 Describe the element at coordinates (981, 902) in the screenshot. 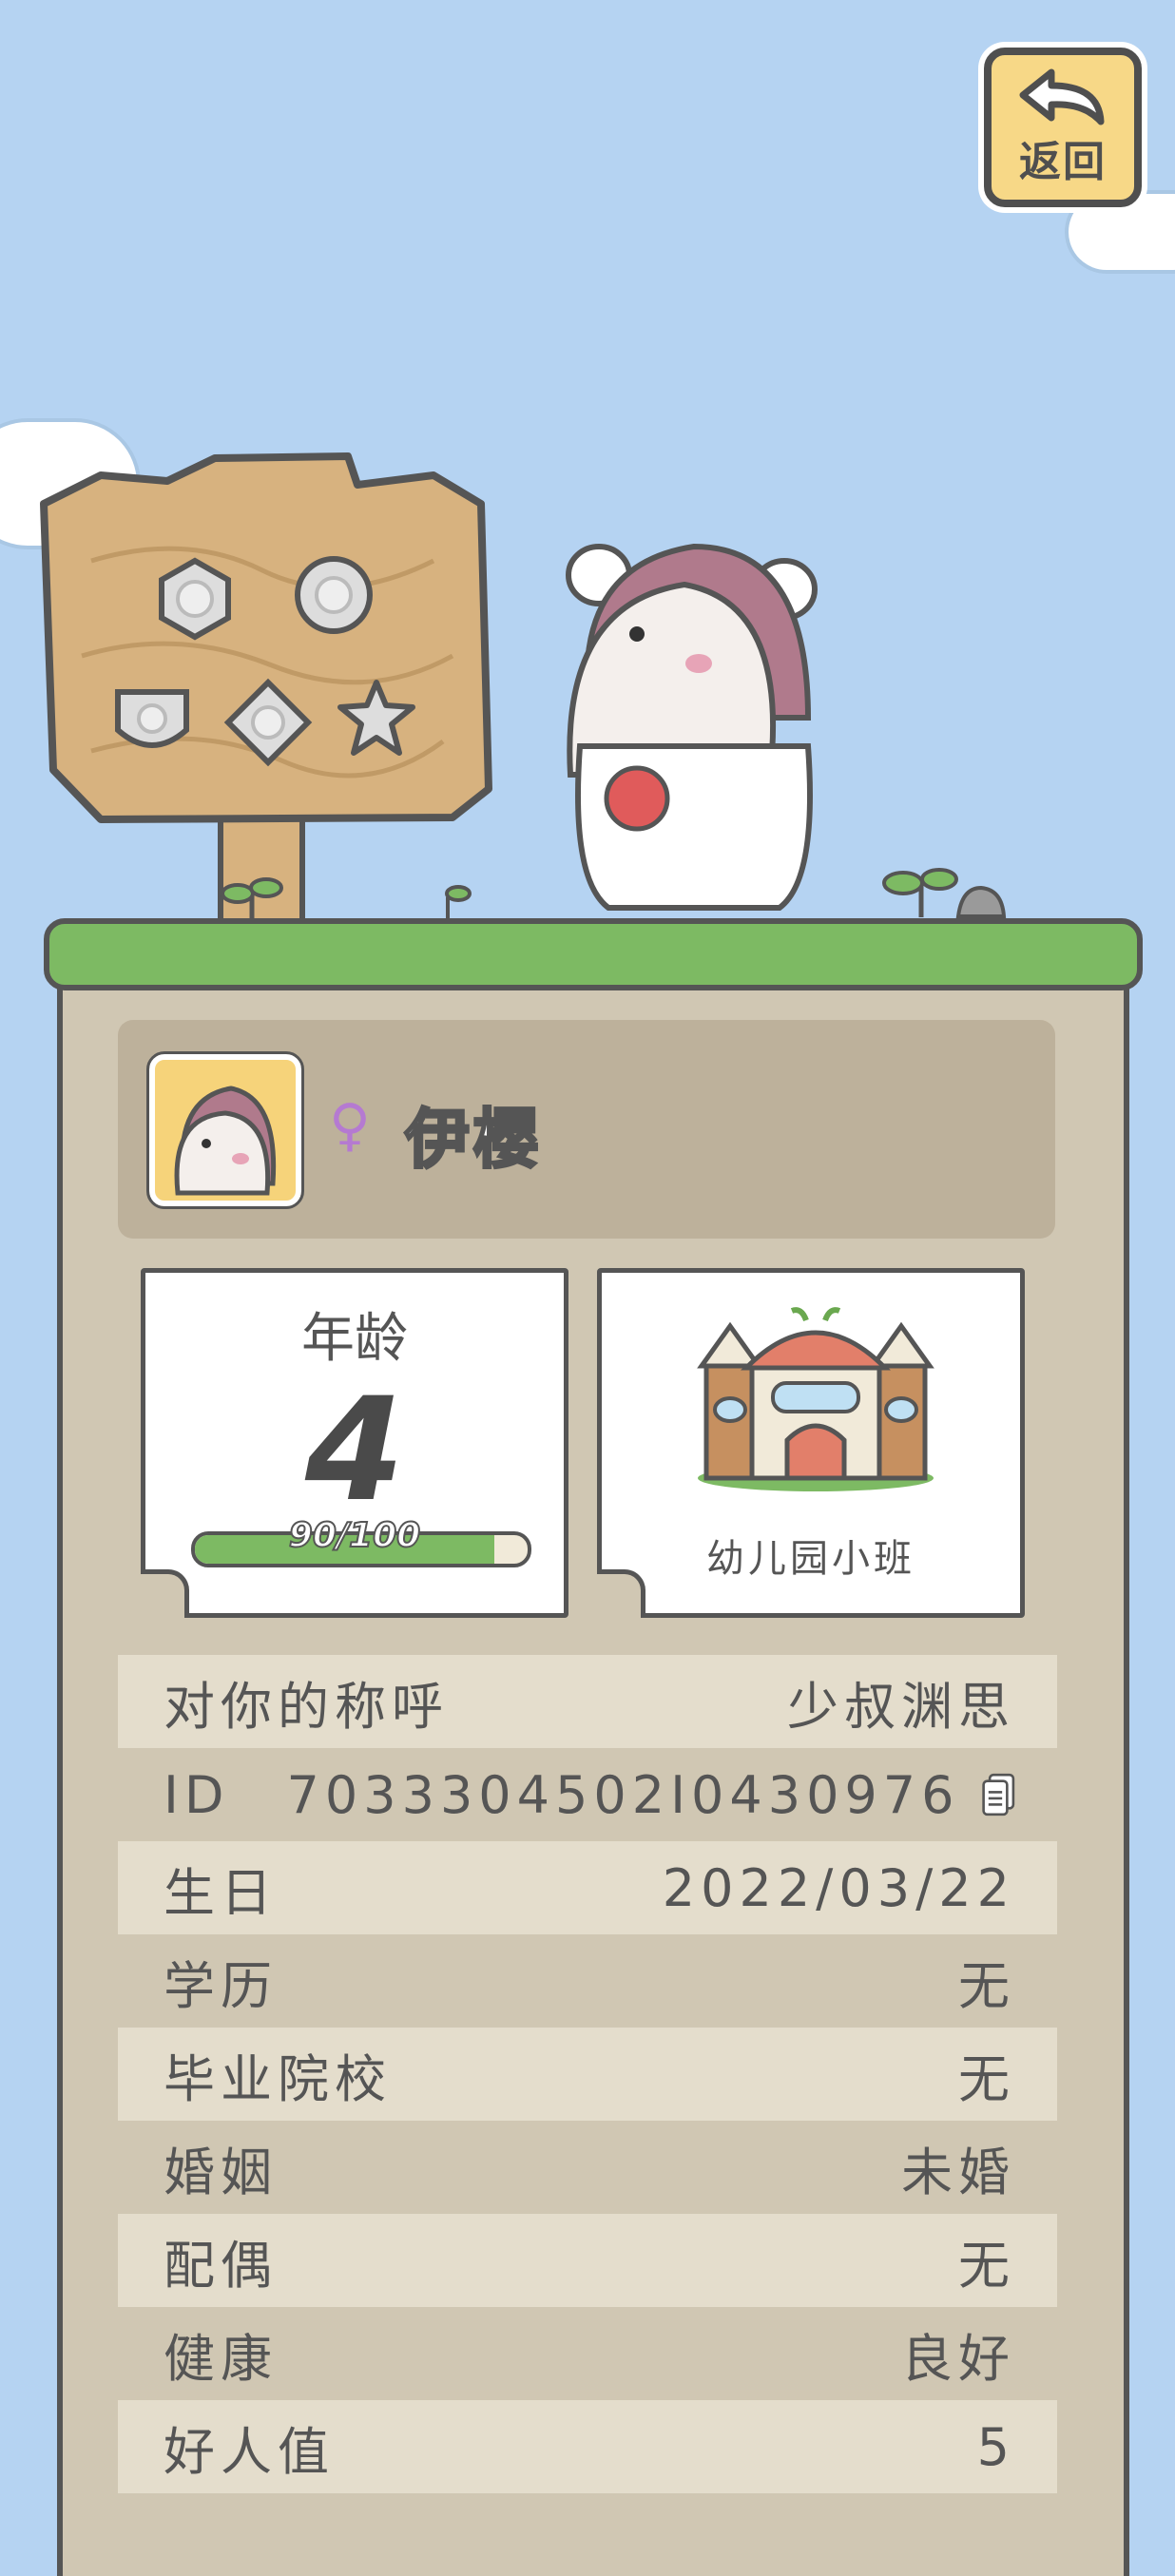

I see `rock-icon` at that location.